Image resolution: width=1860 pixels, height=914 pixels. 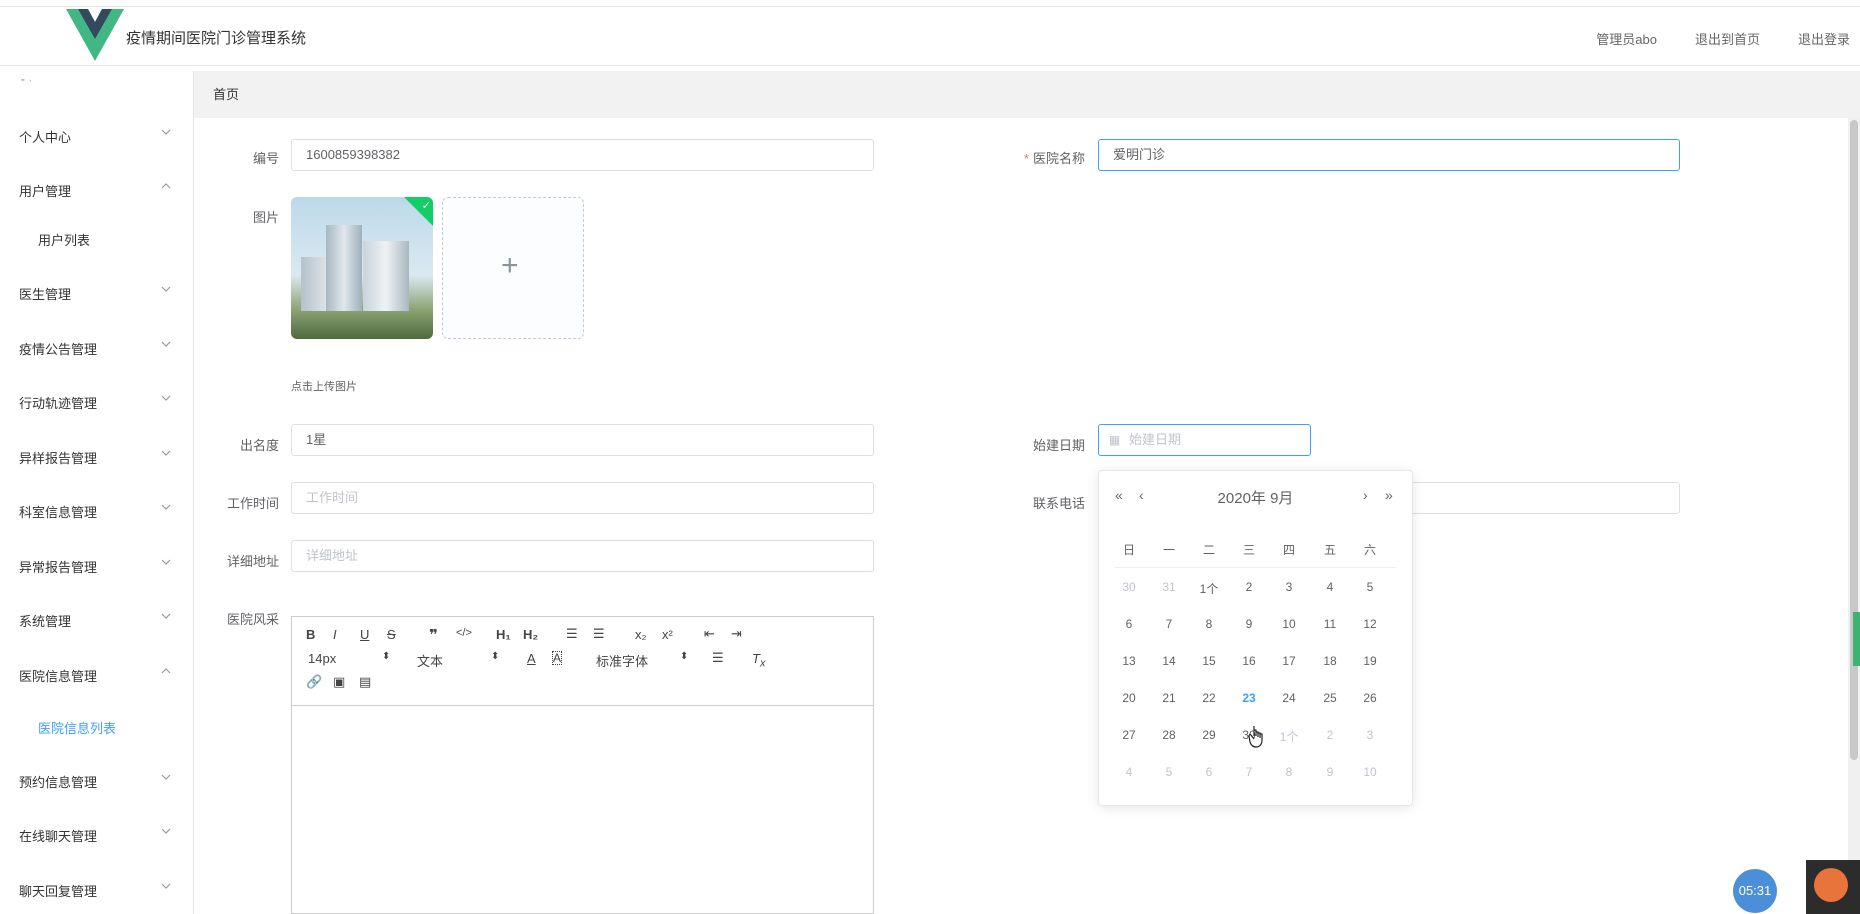 I want to click on align-icon: ☰, so click(x=718, y=658).